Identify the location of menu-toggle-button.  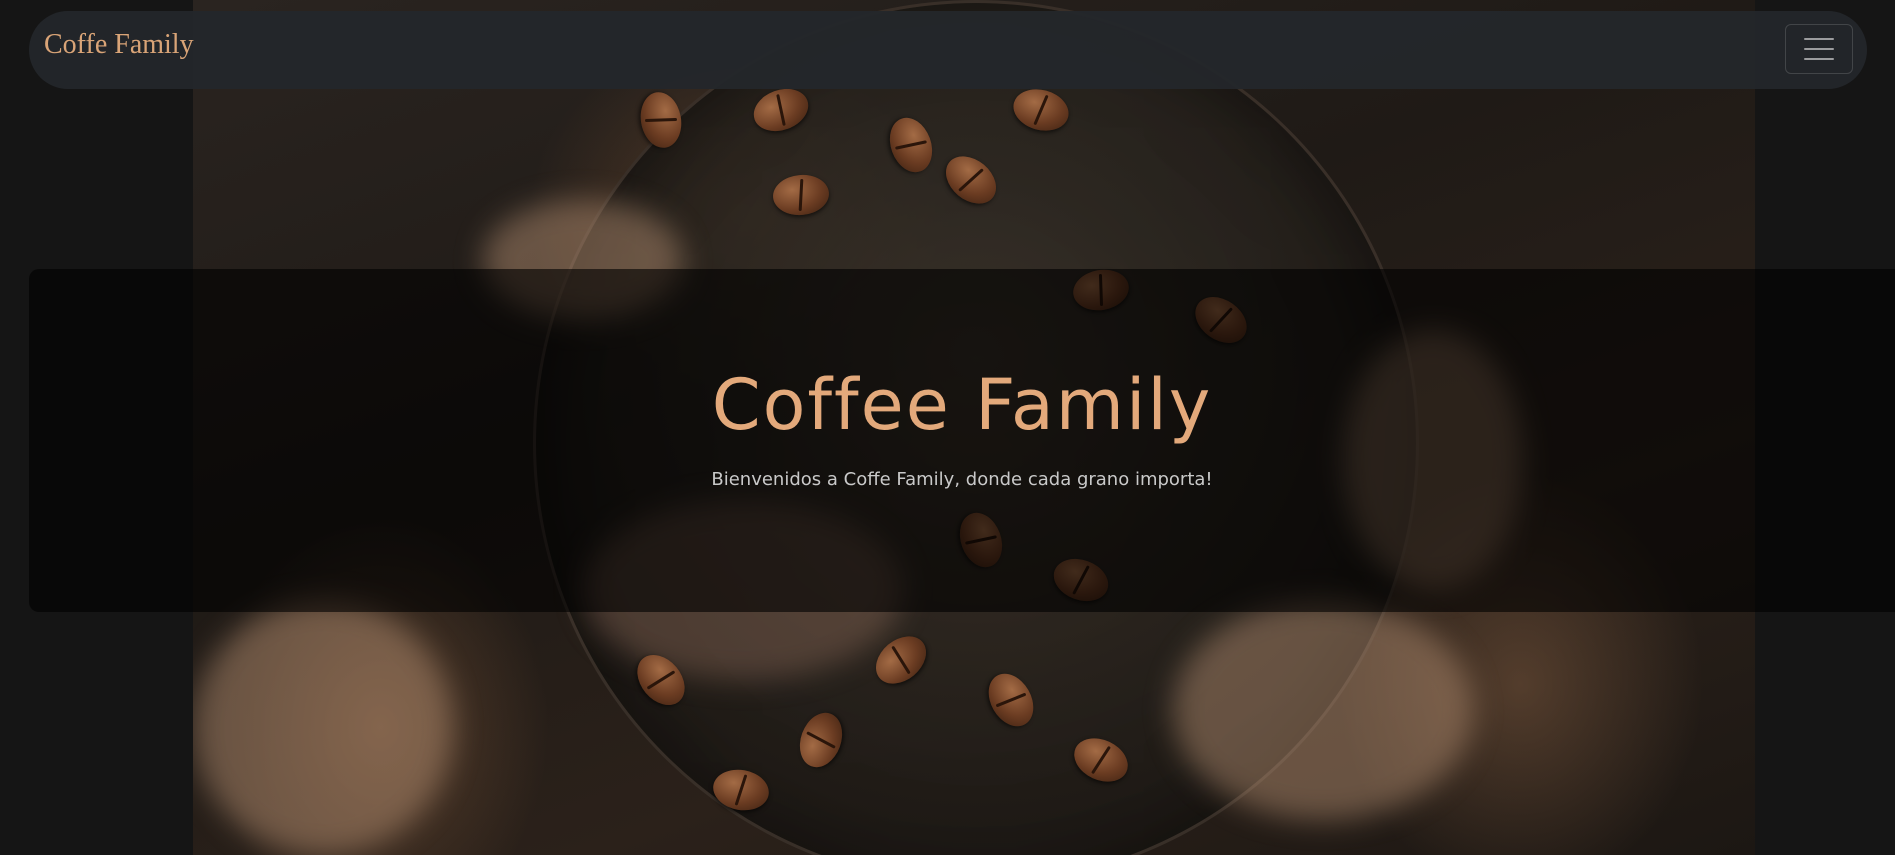
(1819, 49).